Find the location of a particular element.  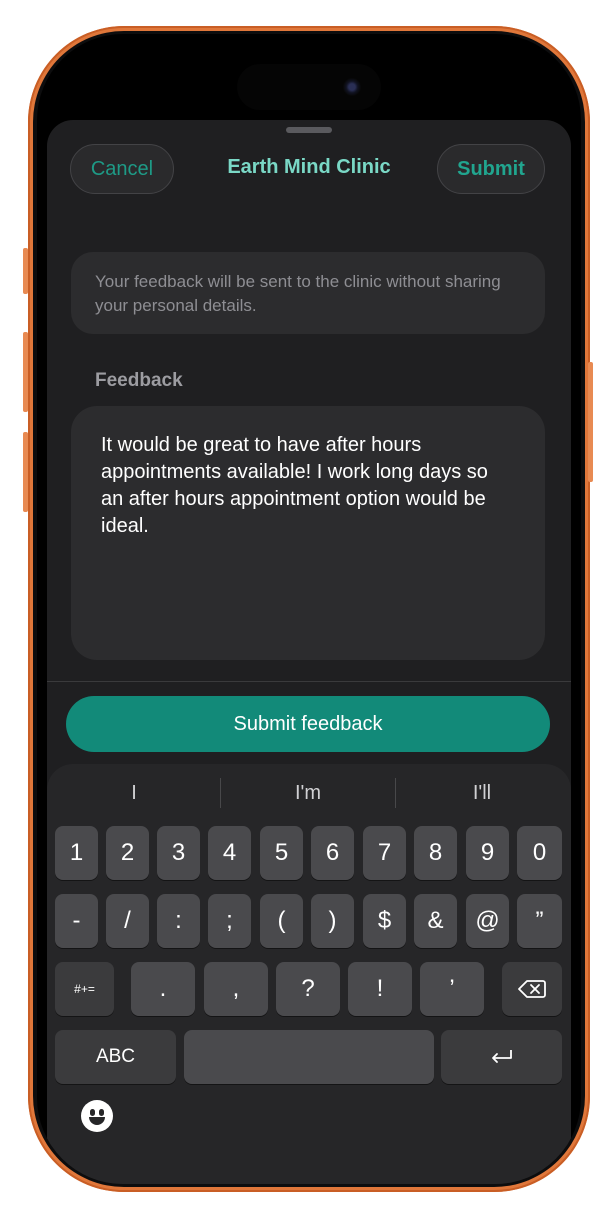

delete-key is located at coordinates (532, 989).